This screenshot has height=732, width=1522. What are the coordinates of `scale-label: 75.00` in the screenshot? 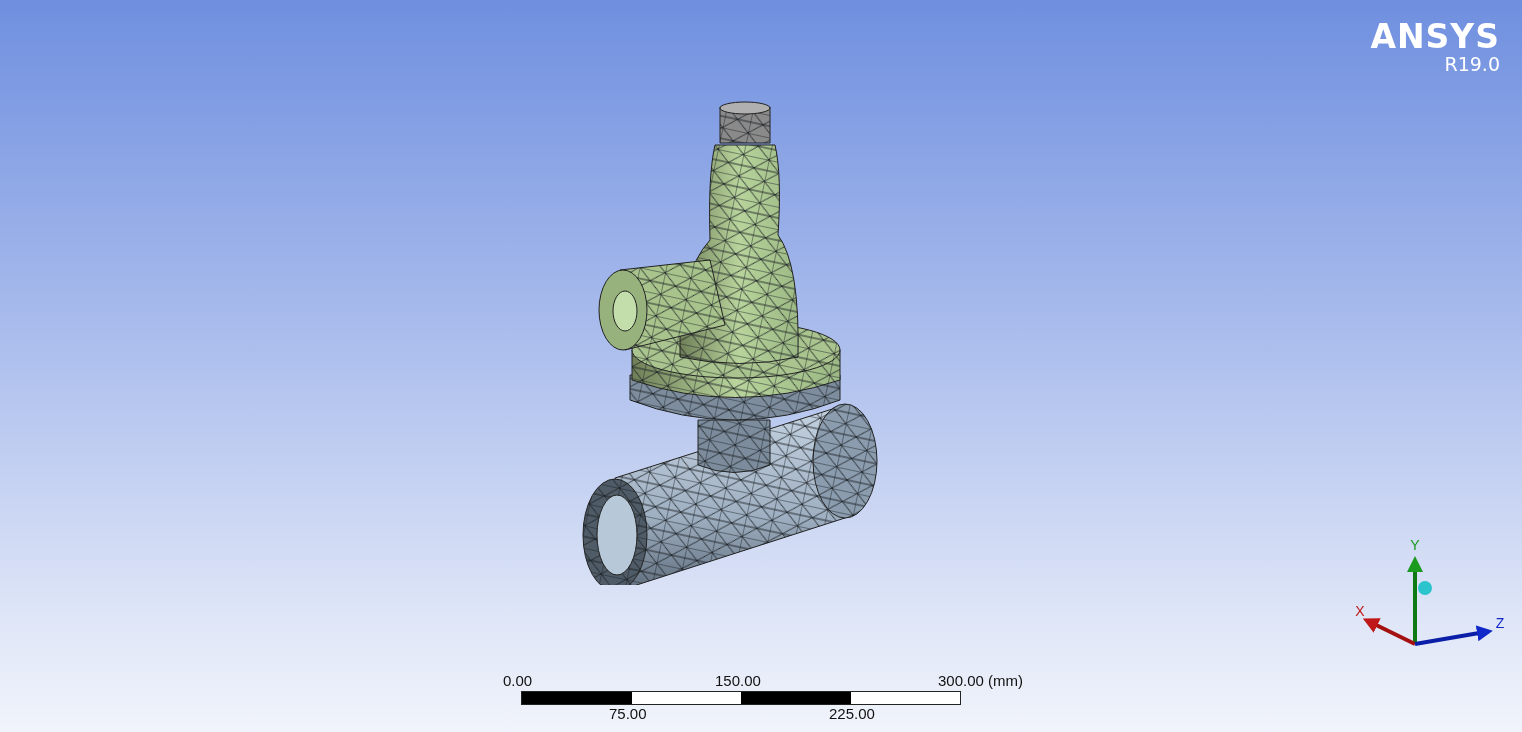 It's located at (628, 714).